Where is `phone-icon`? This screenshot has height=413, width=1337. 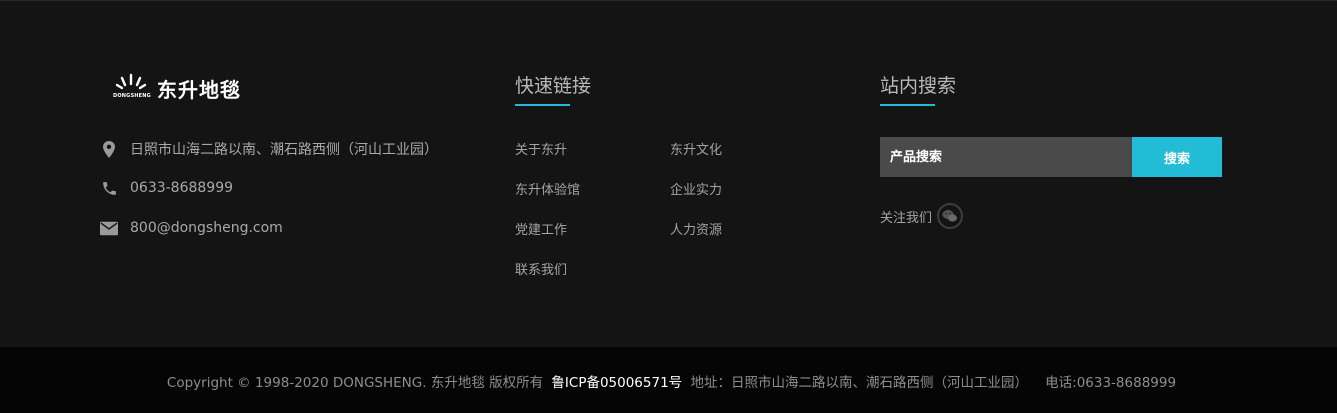 phone-icon is located at coordinates (109, 188).